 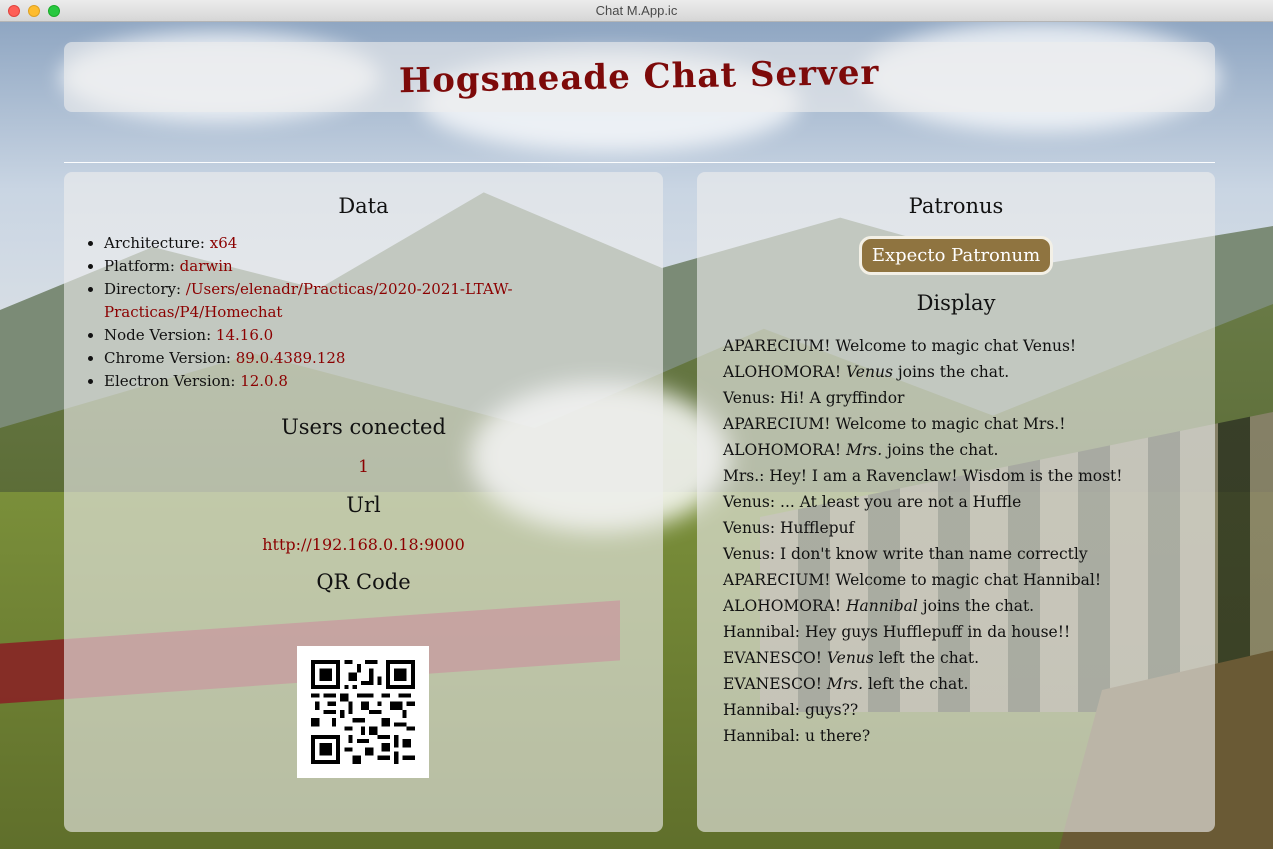 What do you see at coordinates (789, 528) in the screenshot?
I see `chat-message: Venus: Hufflepuf` at bounding box center [789, 528].